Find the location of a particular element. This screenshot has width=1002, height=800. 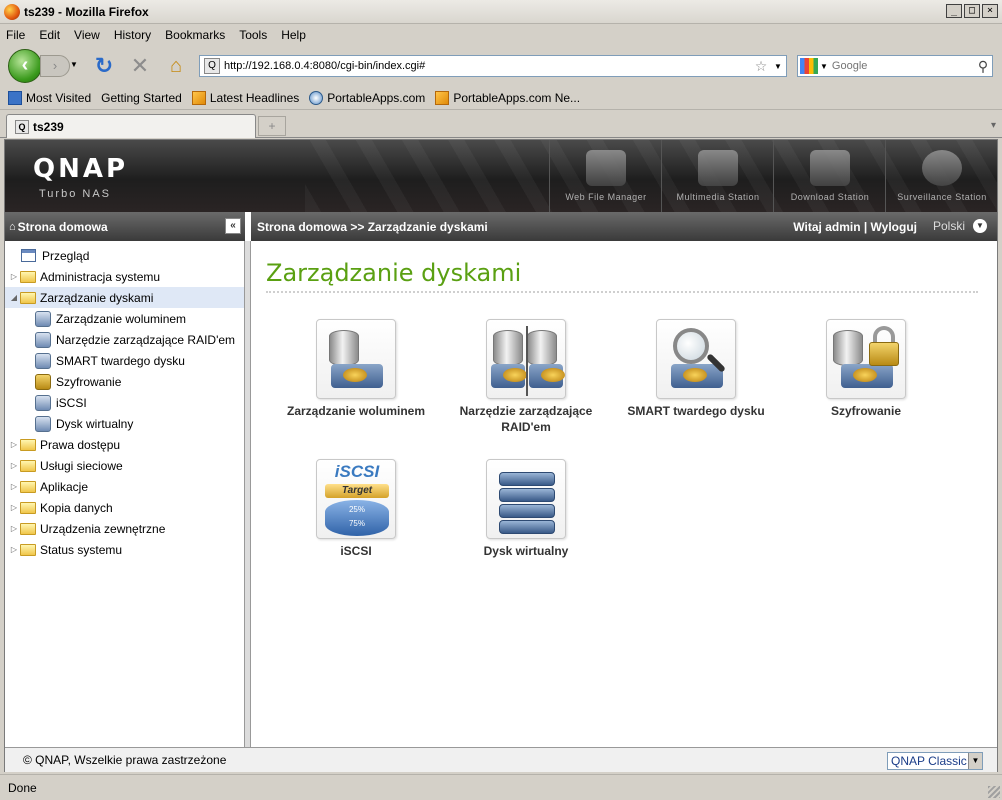

tile-iscsi: iSCSI Target 25% 75% iSCSI is located at coordinates (356, 509).